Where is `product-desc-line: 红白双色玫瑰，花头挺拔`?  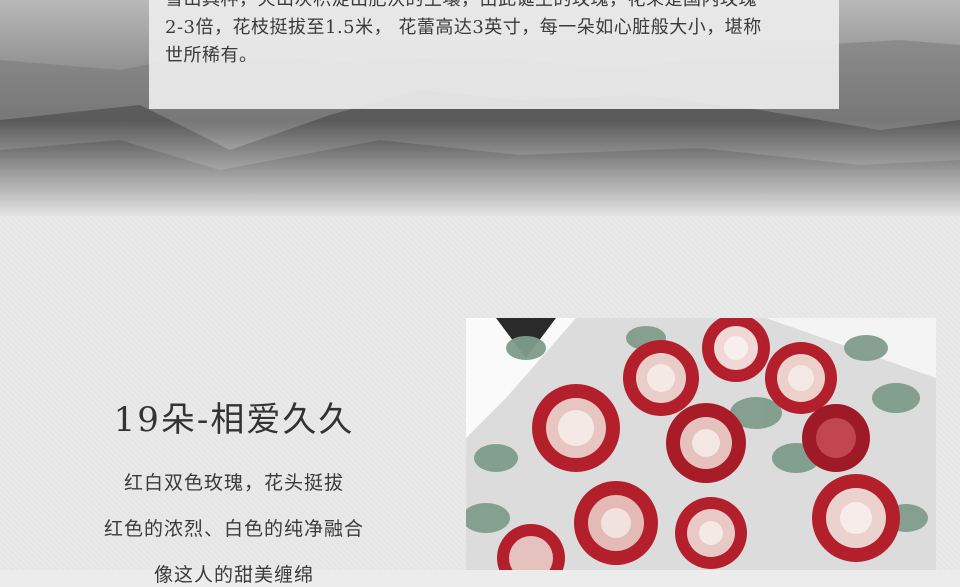 product-desc-line: 红白双色玫瑰，花头挺拔 is located at coordinates (233, 483).